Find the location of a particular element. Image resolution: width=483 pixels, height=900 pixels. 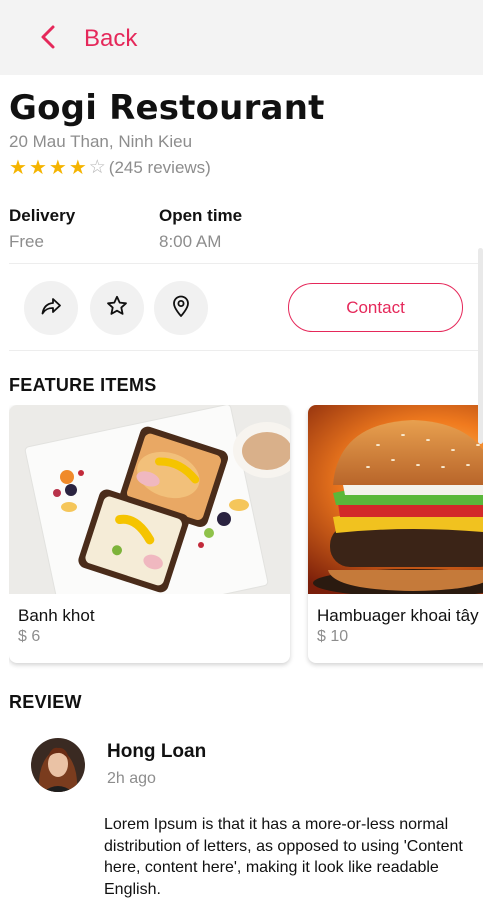

open-time-info: Open time 8:00 AM is located at coordinates (200, 229).